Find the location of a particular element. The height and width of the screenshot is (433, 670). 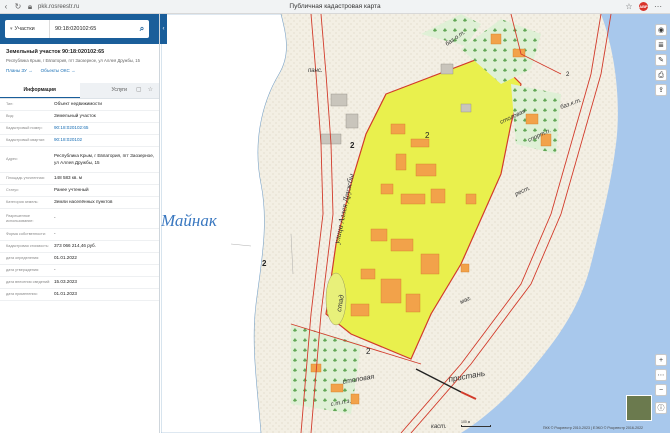

map-label-kast: каст. is located at coordinates (439, 427).